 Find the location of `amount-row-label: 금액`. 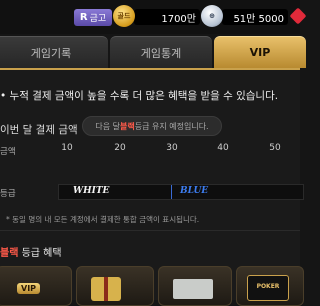

amount-row-label: 금액 is located at coordinates (8, 152).